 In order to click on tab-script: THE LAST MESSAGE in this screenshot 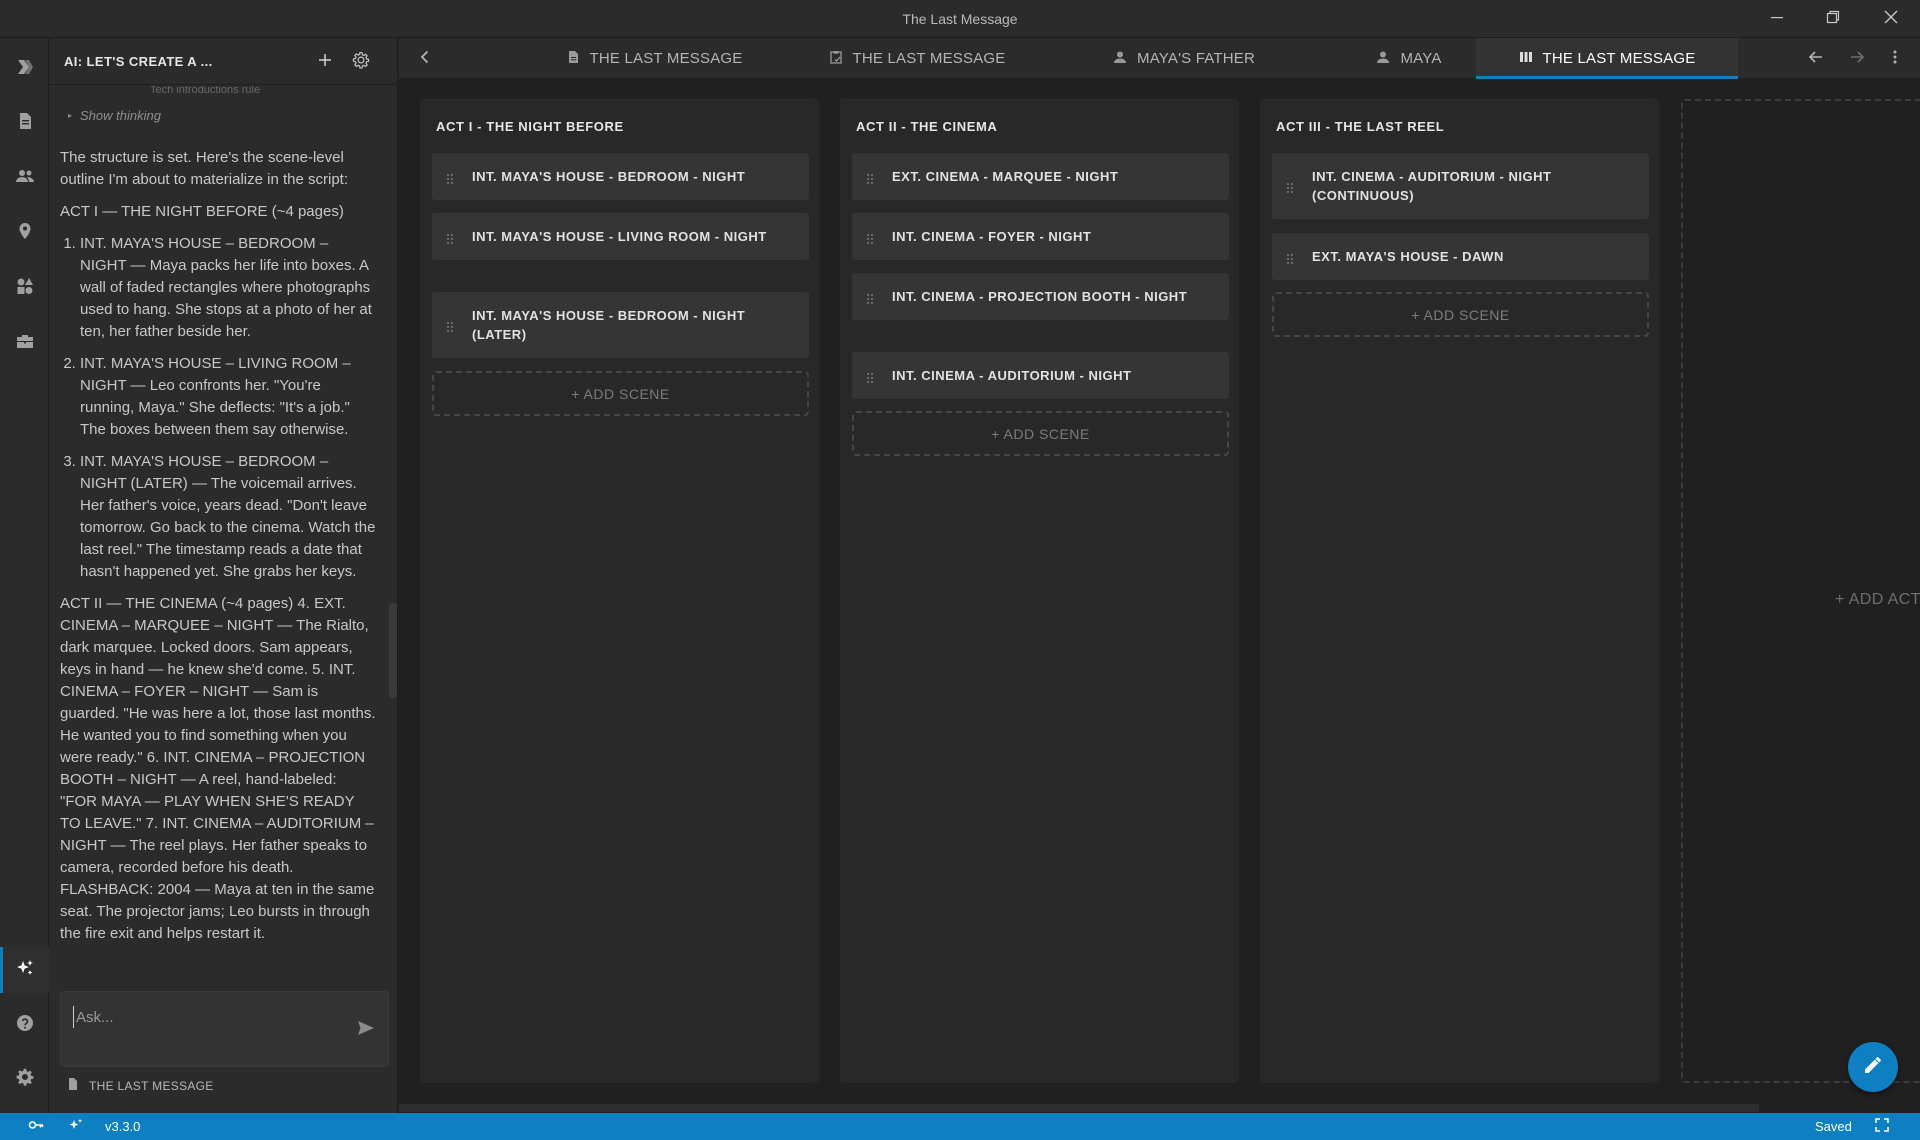, I will do `click(654, 58)`.